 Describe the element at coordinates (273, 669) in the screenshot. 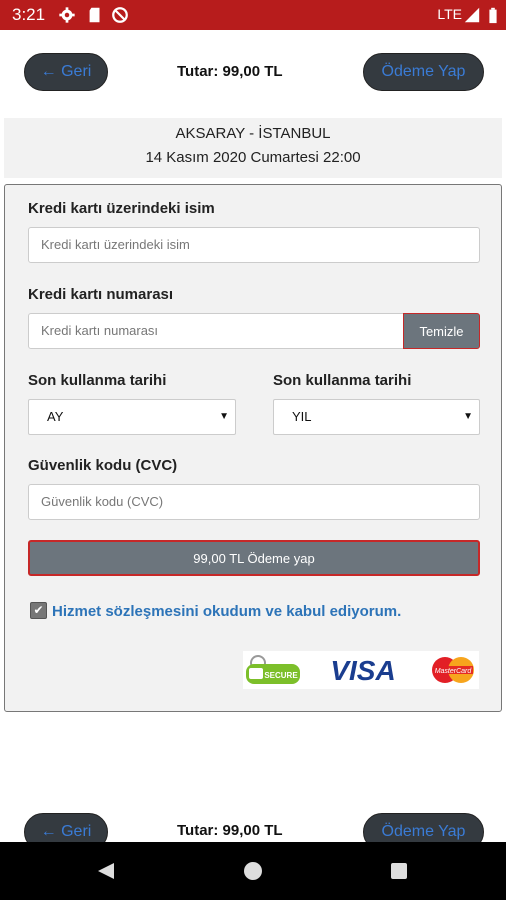

I see `secure-badge-logo: SECURE` at that location.